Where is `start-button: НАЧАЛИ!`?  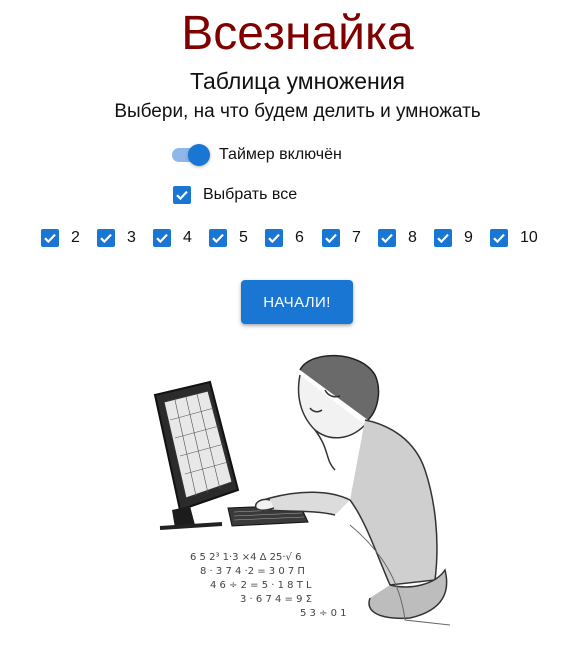 start-button: НАЧАЛИ! is located at coordinates (297, 302).